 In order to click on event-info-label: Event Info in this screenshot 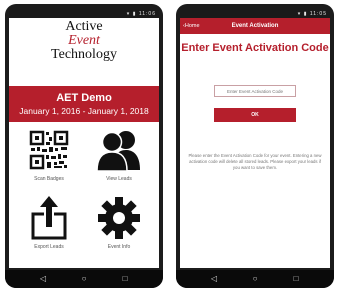, I will do `click(119, 247)`.